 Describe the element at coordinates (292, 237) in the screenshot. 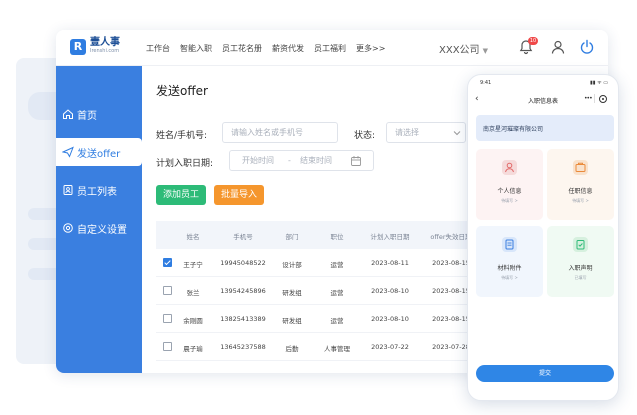

I see `col-dept: 部门` at that location.